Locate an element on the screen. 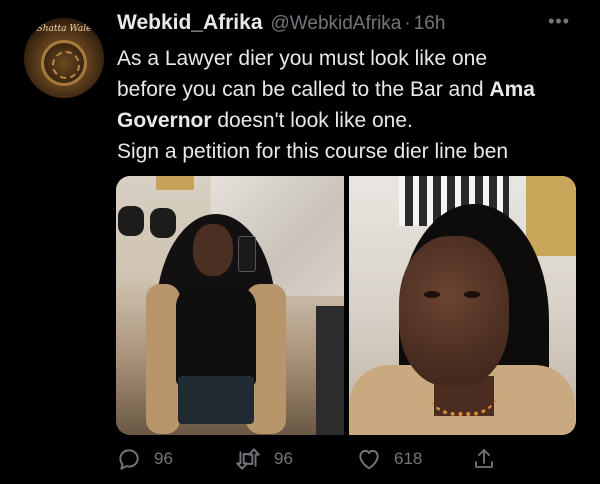 The image size is (600, 484). more-icon: ••• is located at coordinates (559, 21).